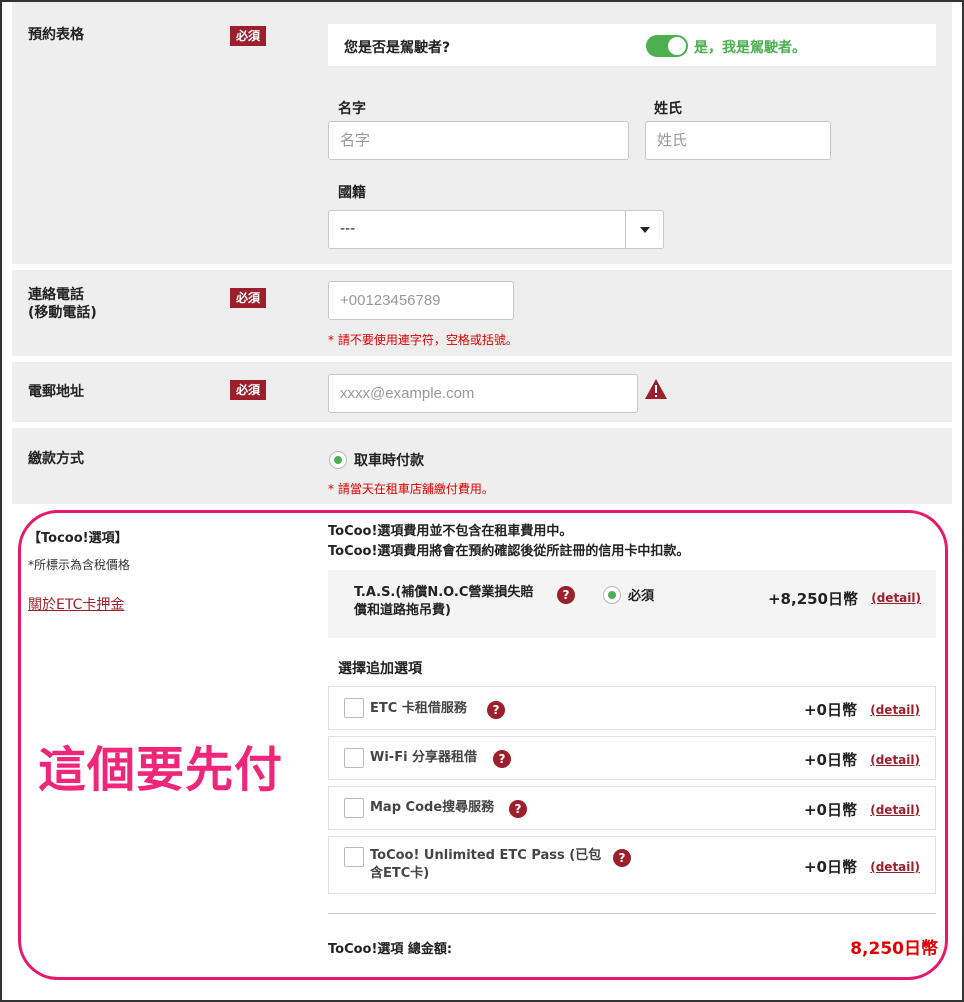  Describe the element at coordinates (352, 193) in the screenshot. I see `nationality-label: 國籍` at that location.